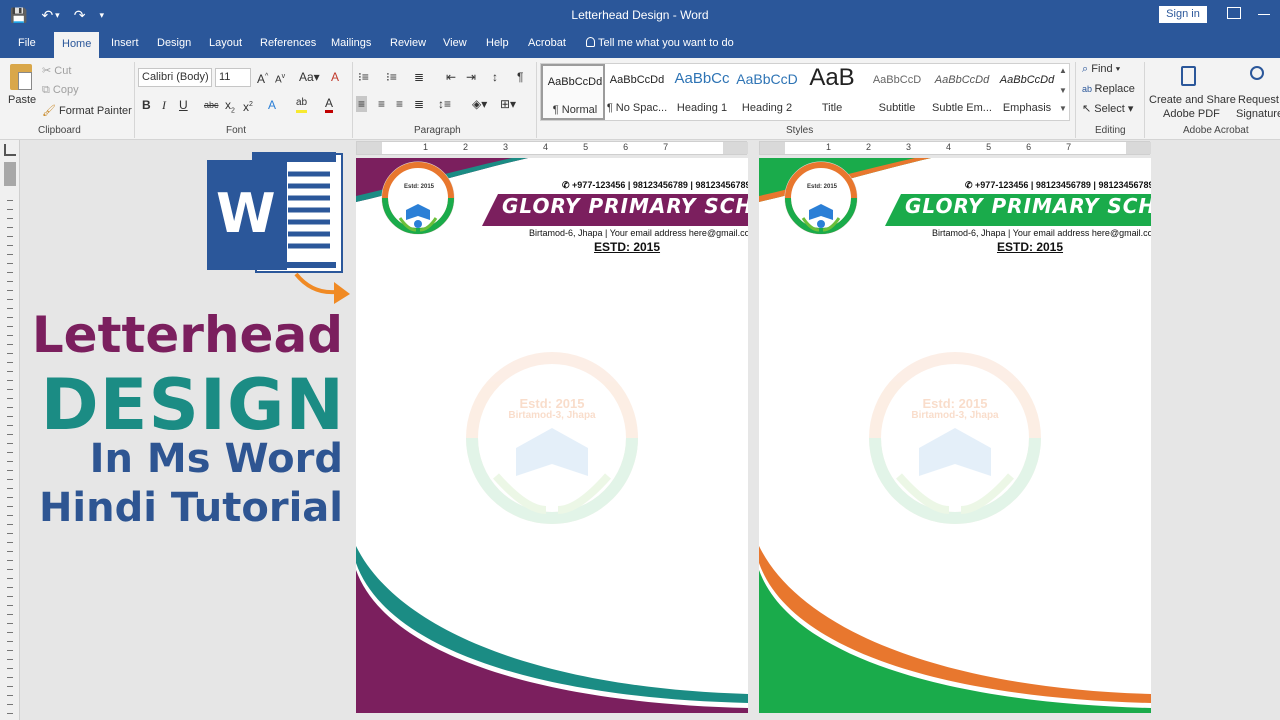  Describe the element at coordinates (233, 77) in the screenshot. I see `font-size-box: 11` at that location.